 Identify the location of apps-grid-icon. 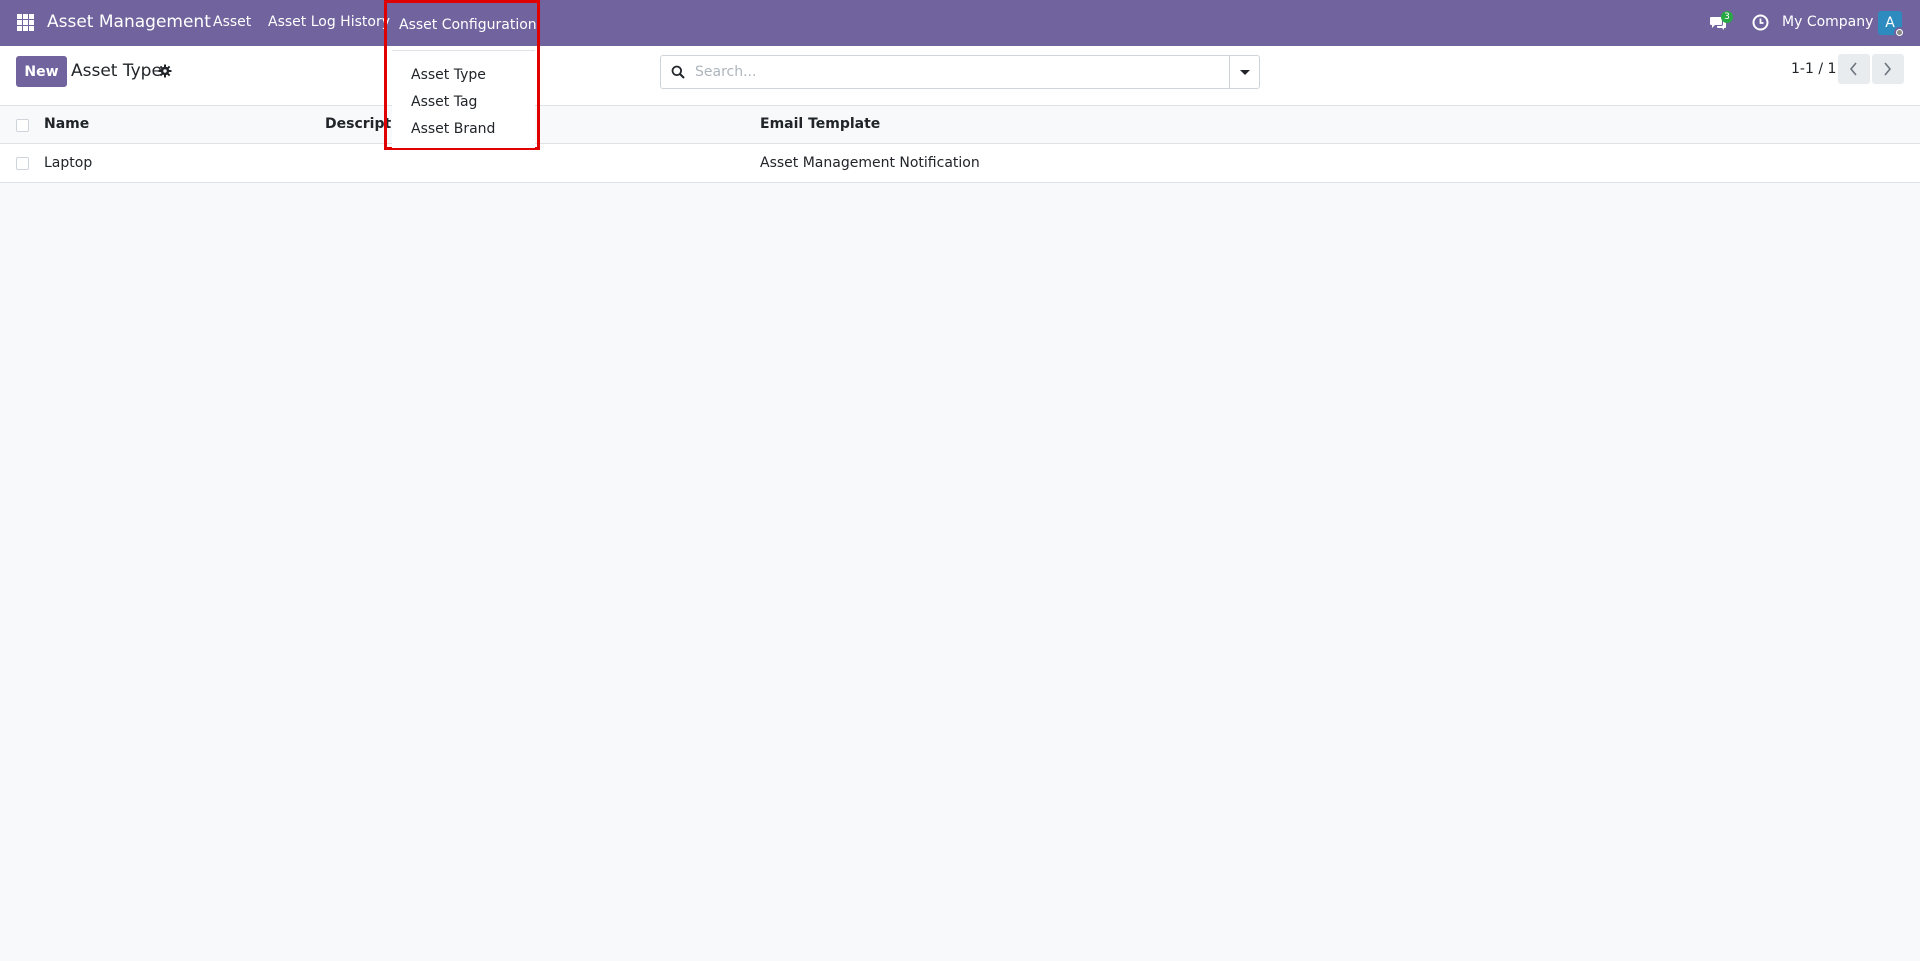
(25, 22).